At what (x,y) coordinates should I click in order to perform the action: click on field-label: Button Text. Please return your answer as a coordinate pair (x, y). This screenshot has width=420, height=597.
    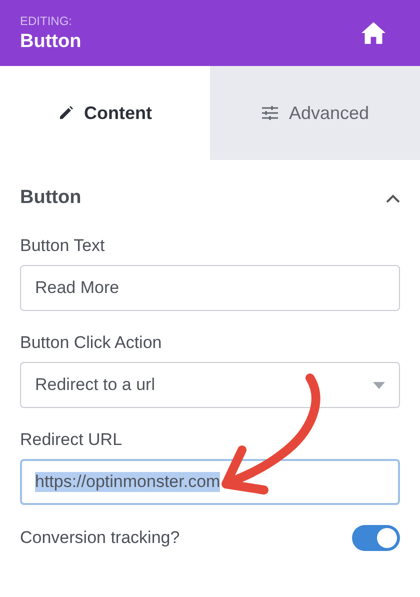
    Looking at the image, I should click on (63, 246).